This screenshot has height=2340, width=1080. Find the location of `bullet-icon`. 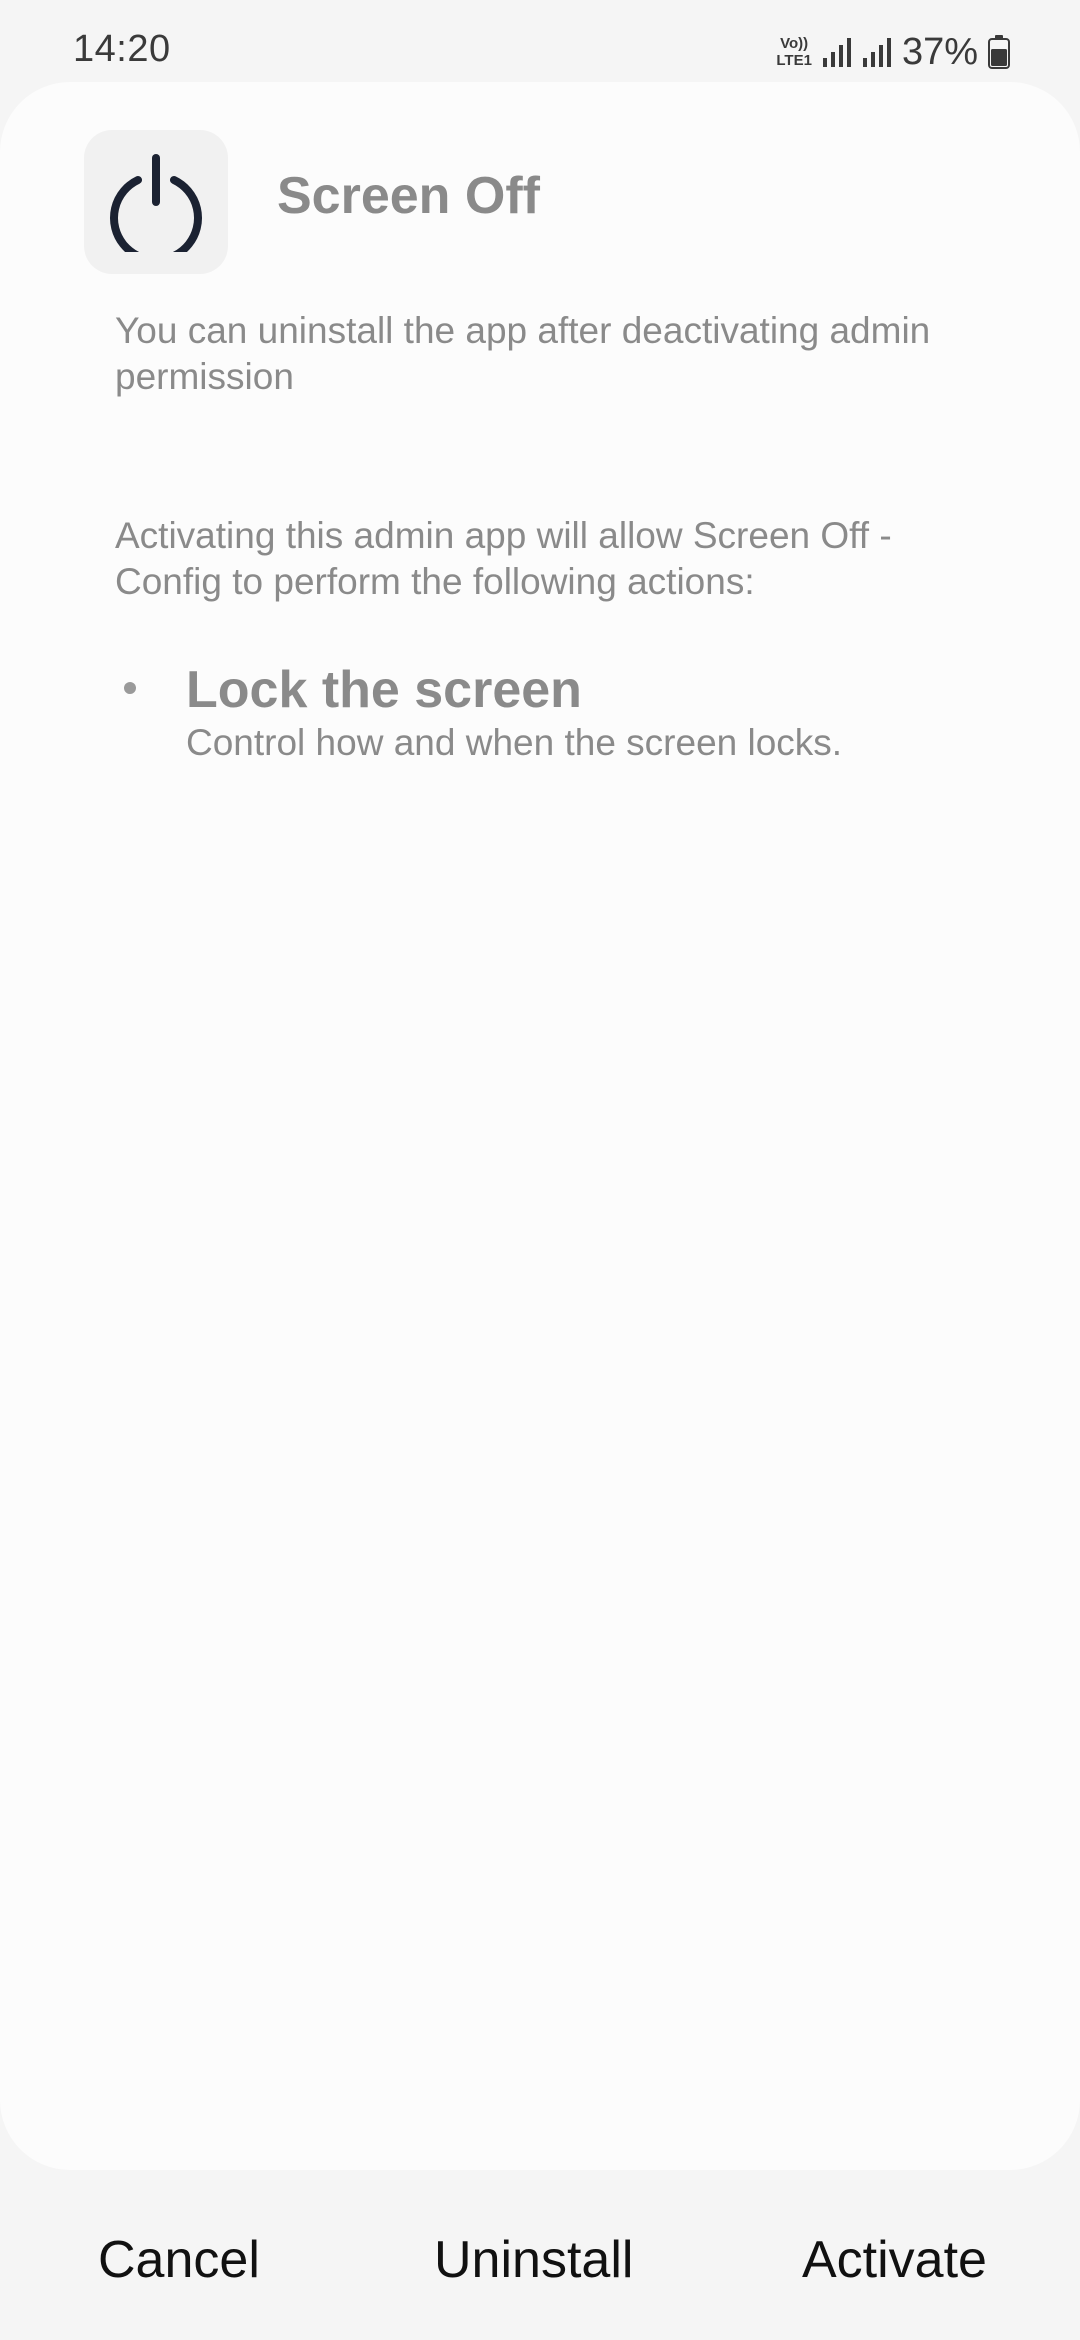

bullet-icon is located at coordinates (130, 688).